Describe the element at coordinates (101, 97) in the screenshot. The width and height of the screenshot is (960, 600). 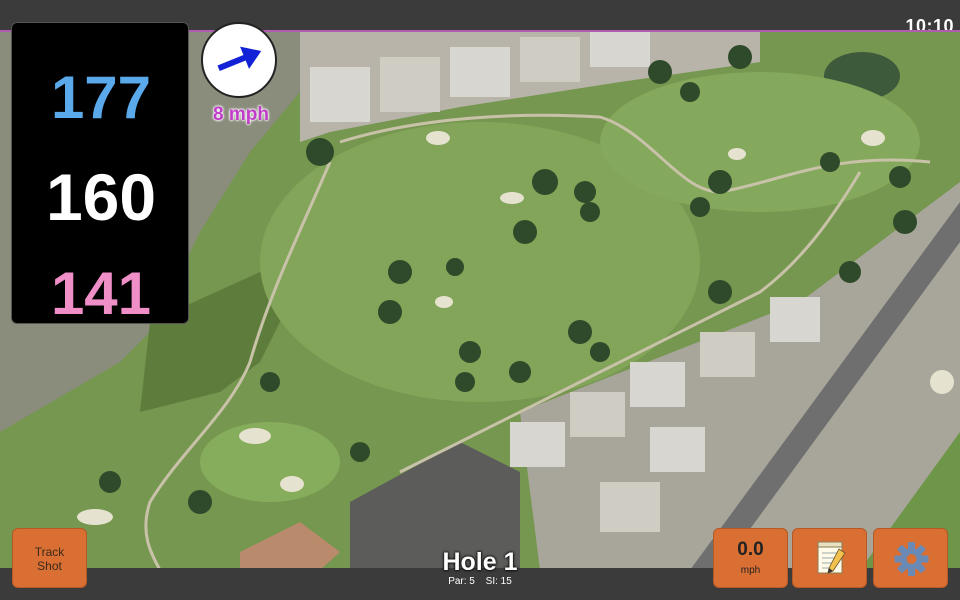
I see `back-yardage: 177` at that location.